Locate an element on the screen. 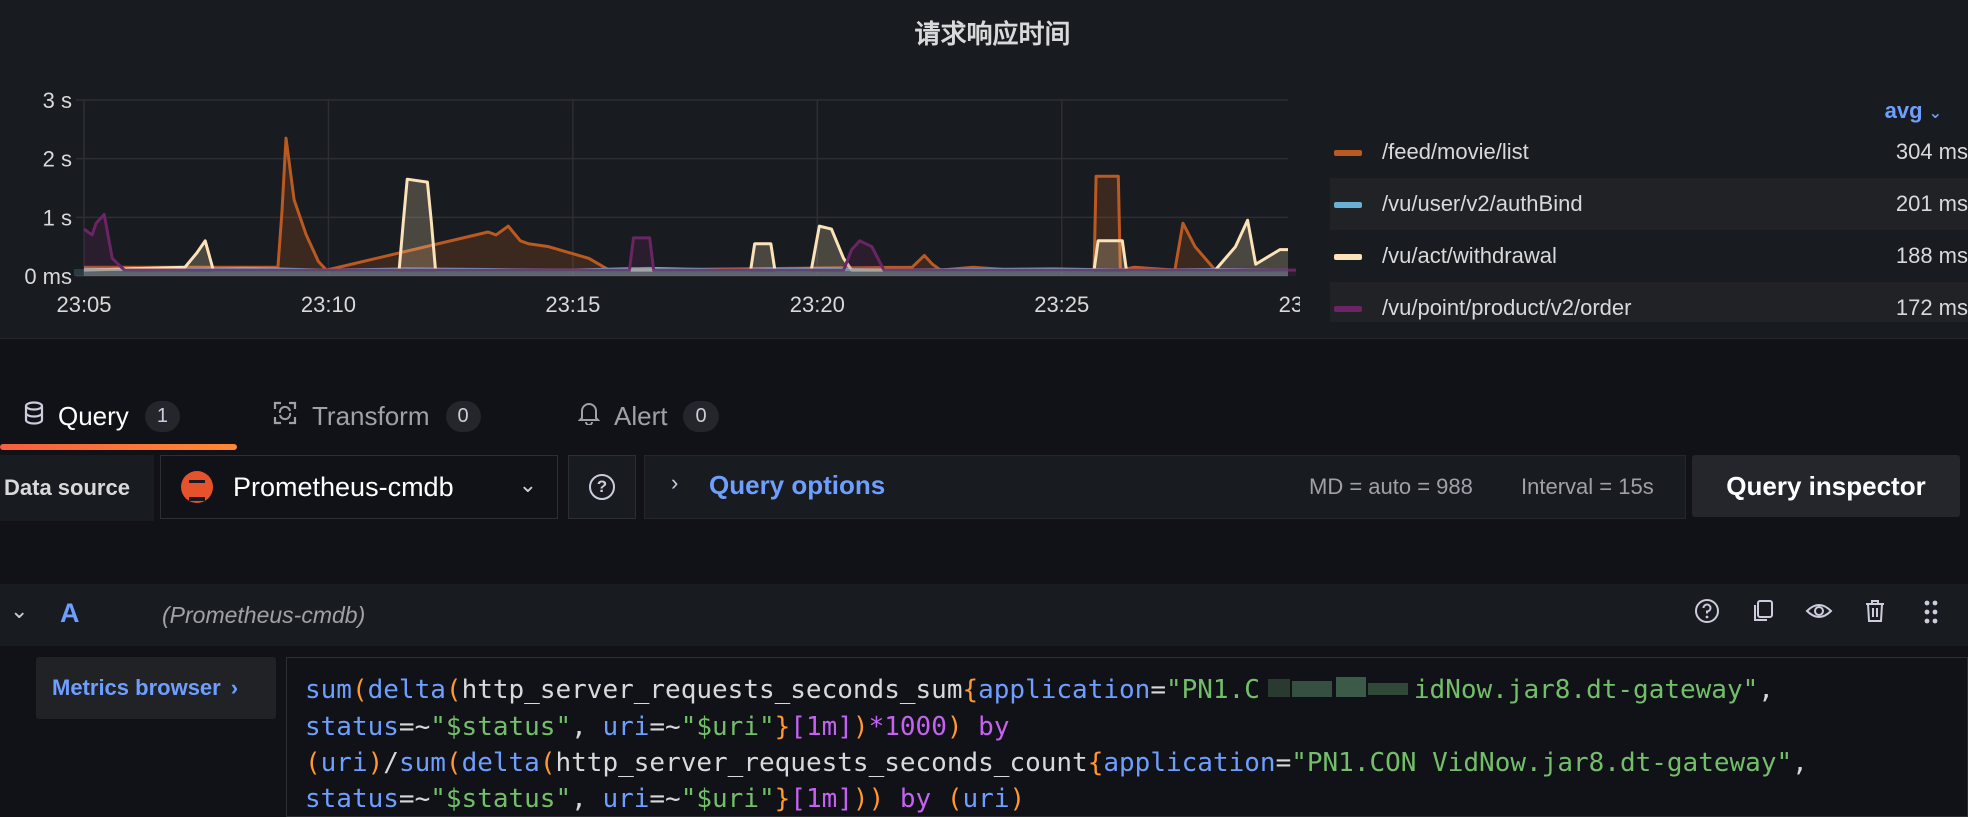 The height and width of the screenshot is (817, 1968). legend-item-value: 172 ms is located at coordinates (1931, 307).